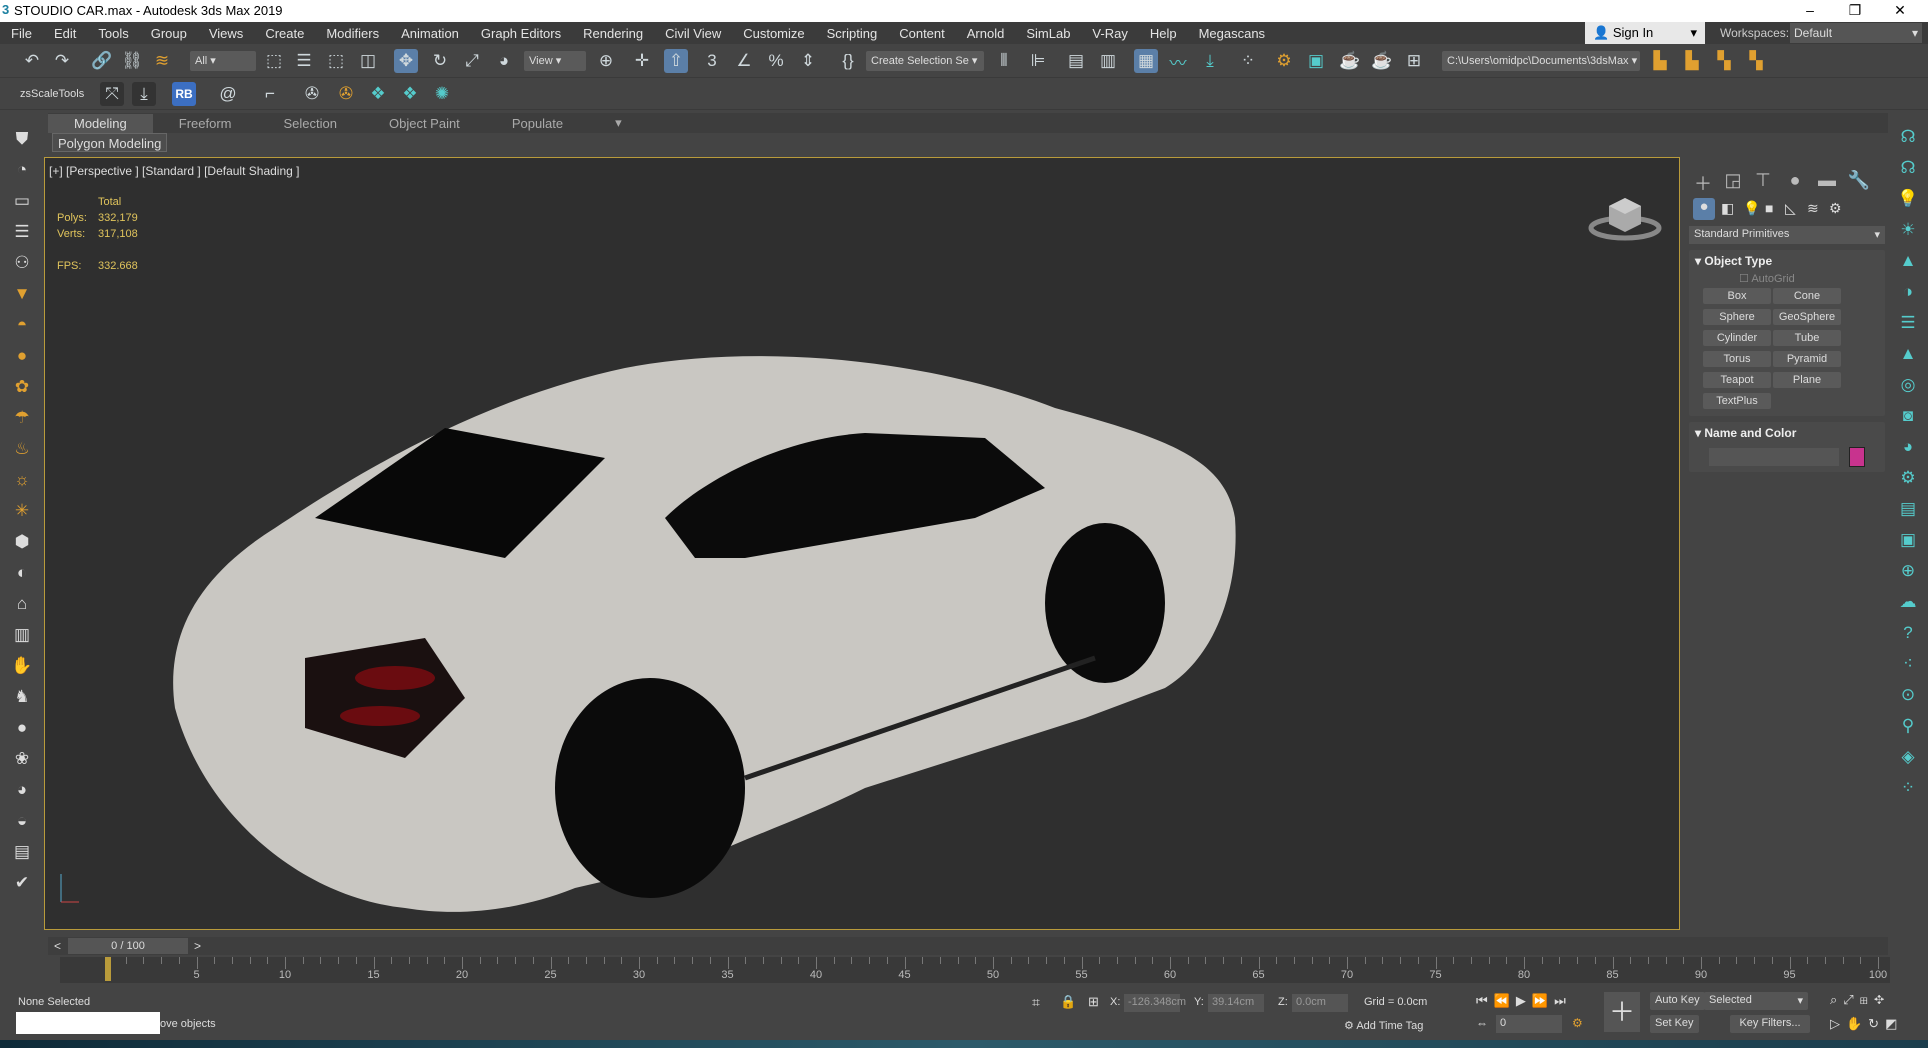 This screenshot has height=1048, width=1928. I want to click on selection-filter-dropdown: All ▾, so click(223, 61).